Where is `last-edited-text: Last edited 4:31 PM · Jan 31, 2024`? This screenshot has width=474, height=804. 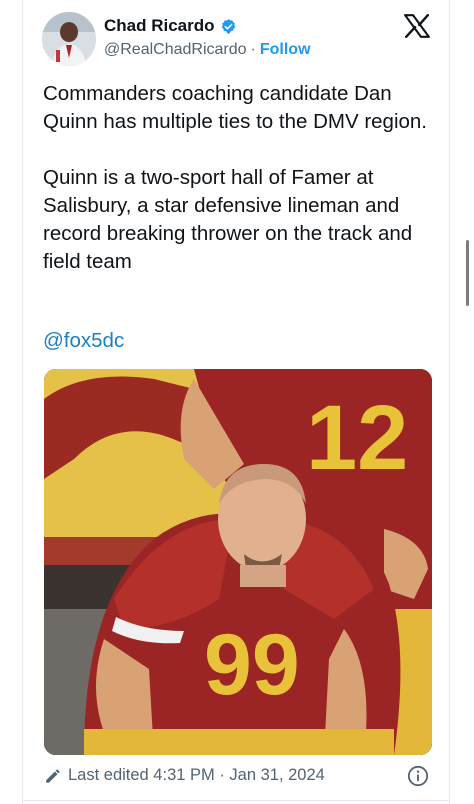
last-edited-text: Last edited 4:31 PM · Jan 31, 2024 is located at coordinates (196, 775).